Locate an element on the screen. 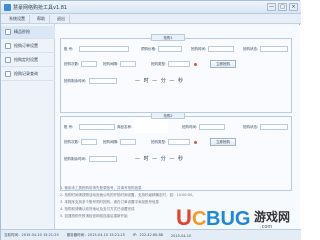 The image size is (320, 240). status-local-time: 当前时间：2015-04-10 15:21:25 is located at coordinates (31, 235).